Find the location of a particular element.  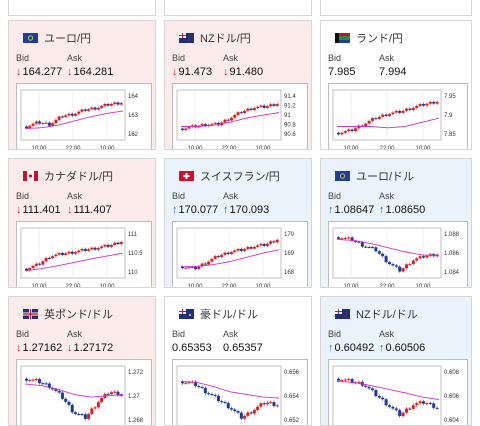

price-chart: 170 169 168 10:00 22:00 10:00 is located at coordinates (240, 254).